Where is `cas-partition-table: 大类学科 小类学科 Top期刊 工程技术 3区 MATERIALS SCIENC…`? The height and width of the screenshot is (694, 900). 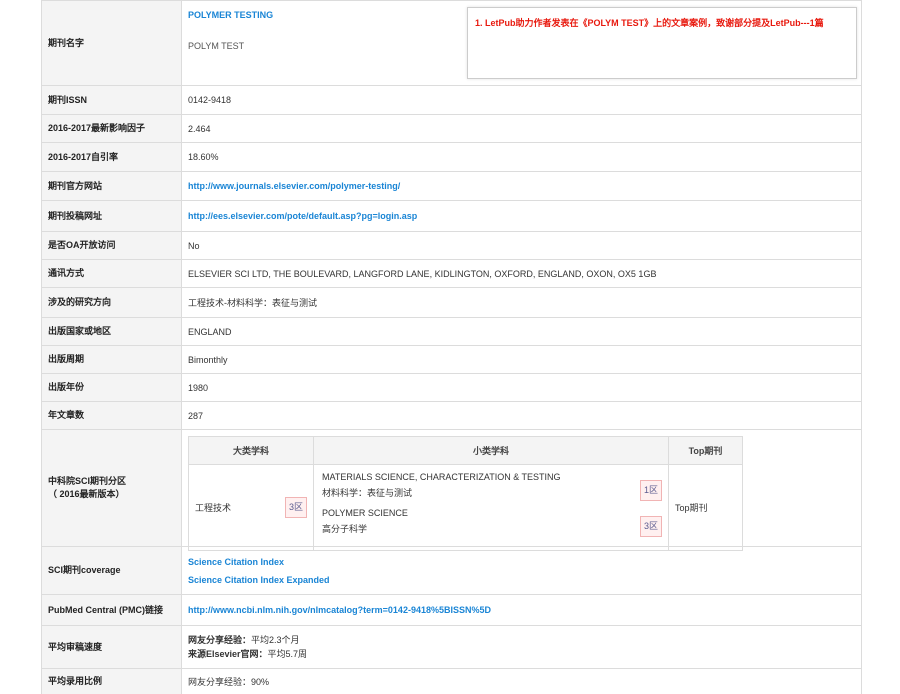
cas-partition-table: 大类学科 小类学科 Top期刊 工程技术 3区 MATERIALS SCIENC… is located at coordinates (465, 493).